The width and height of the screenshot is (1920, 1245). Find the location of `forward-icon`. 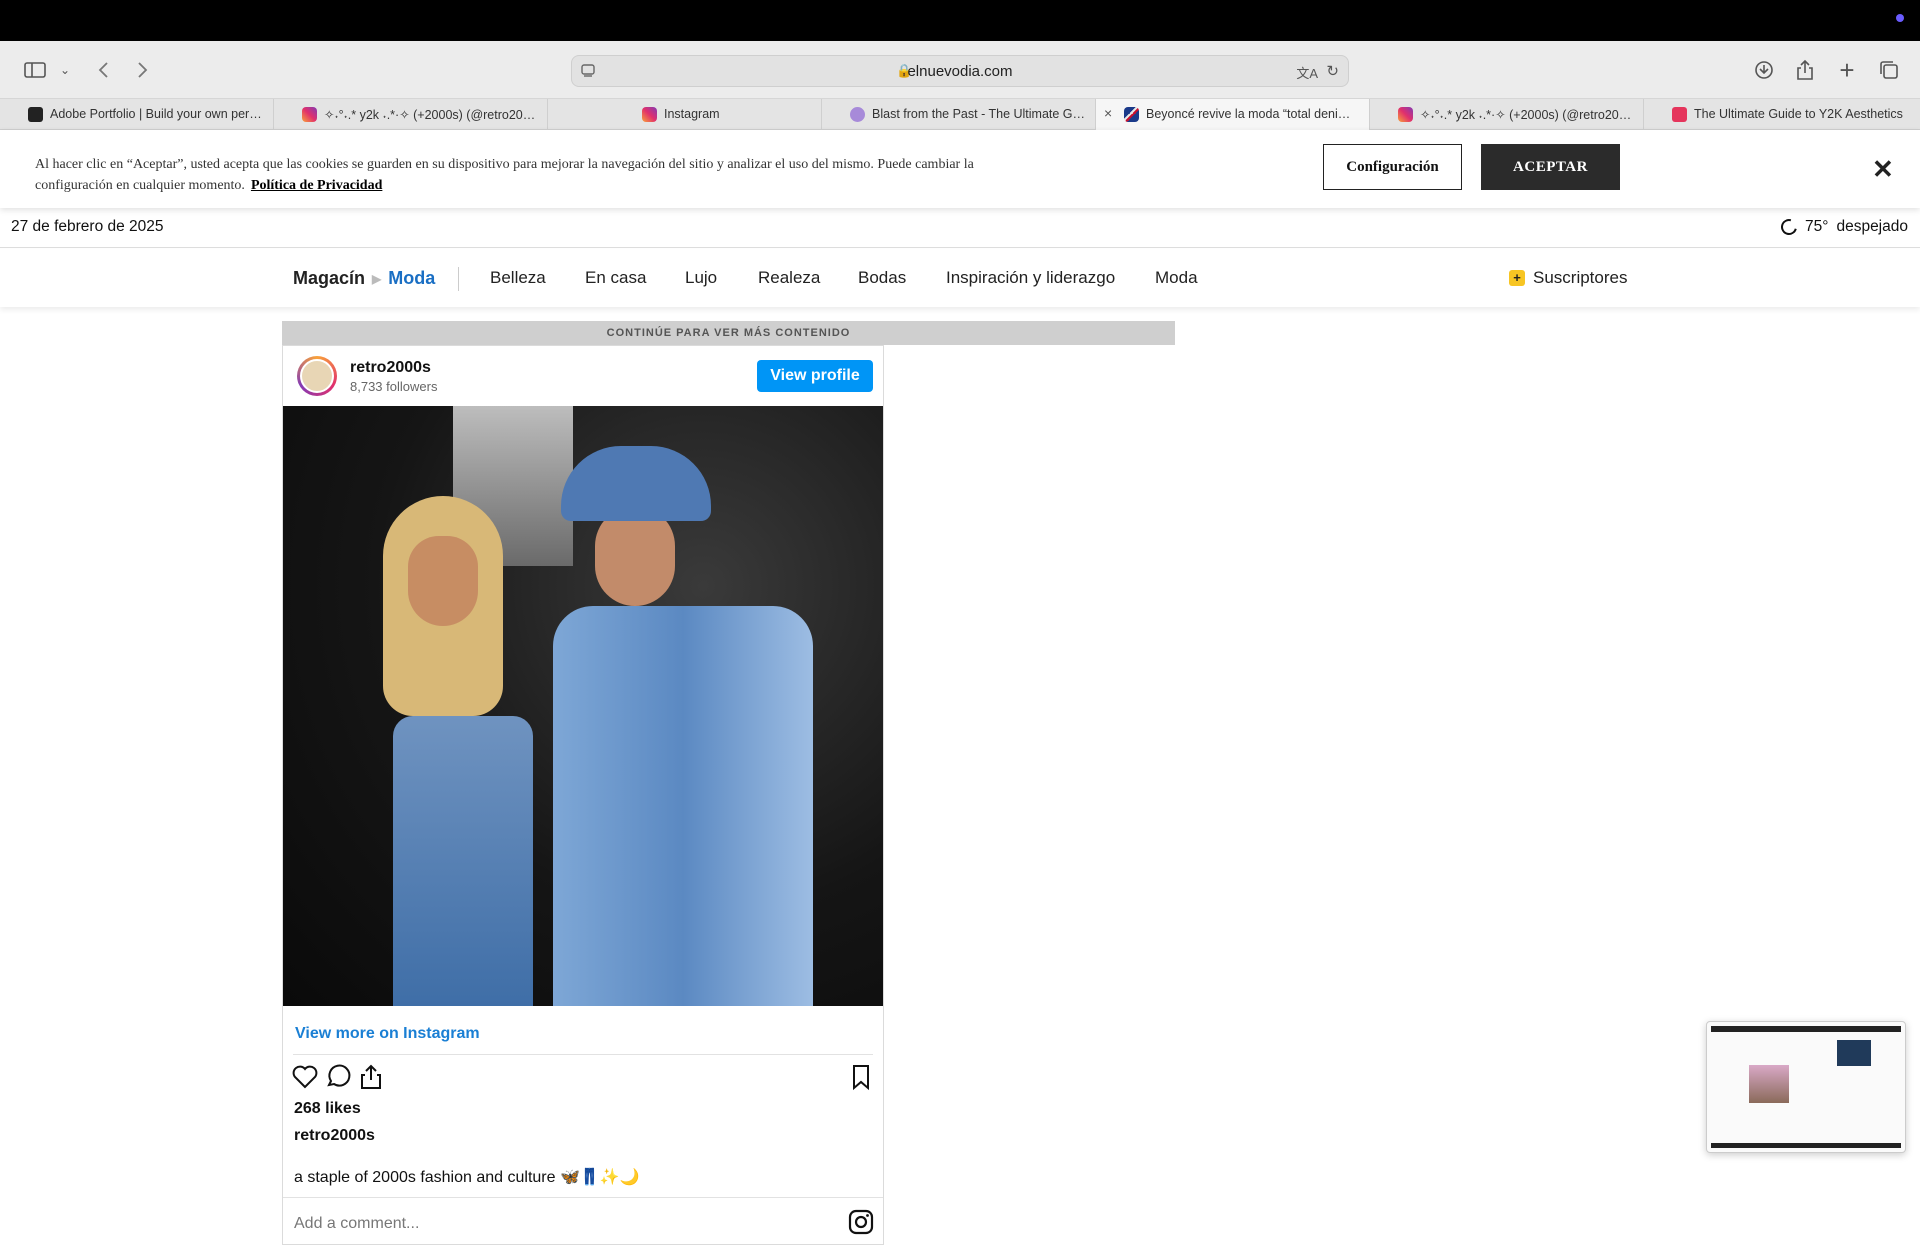

forward-icon is located at coordinates (143, 70).